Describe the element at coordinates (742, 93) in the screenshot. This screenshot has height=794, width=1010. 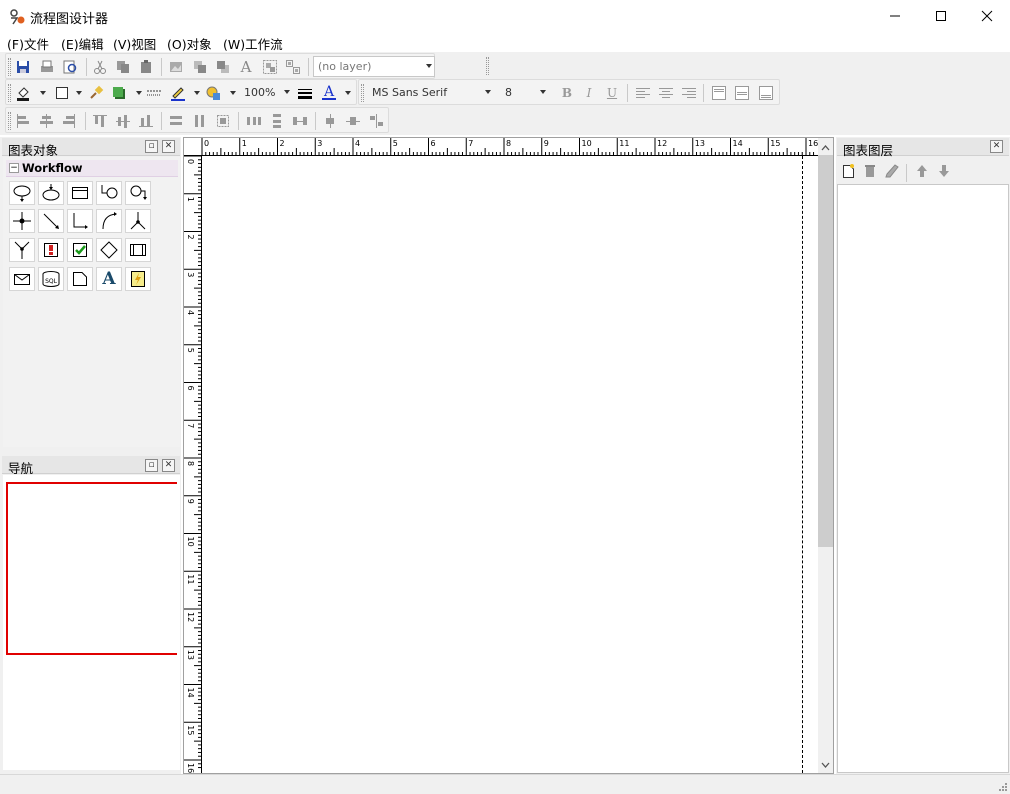
I see `align-middle-icon` at that location.